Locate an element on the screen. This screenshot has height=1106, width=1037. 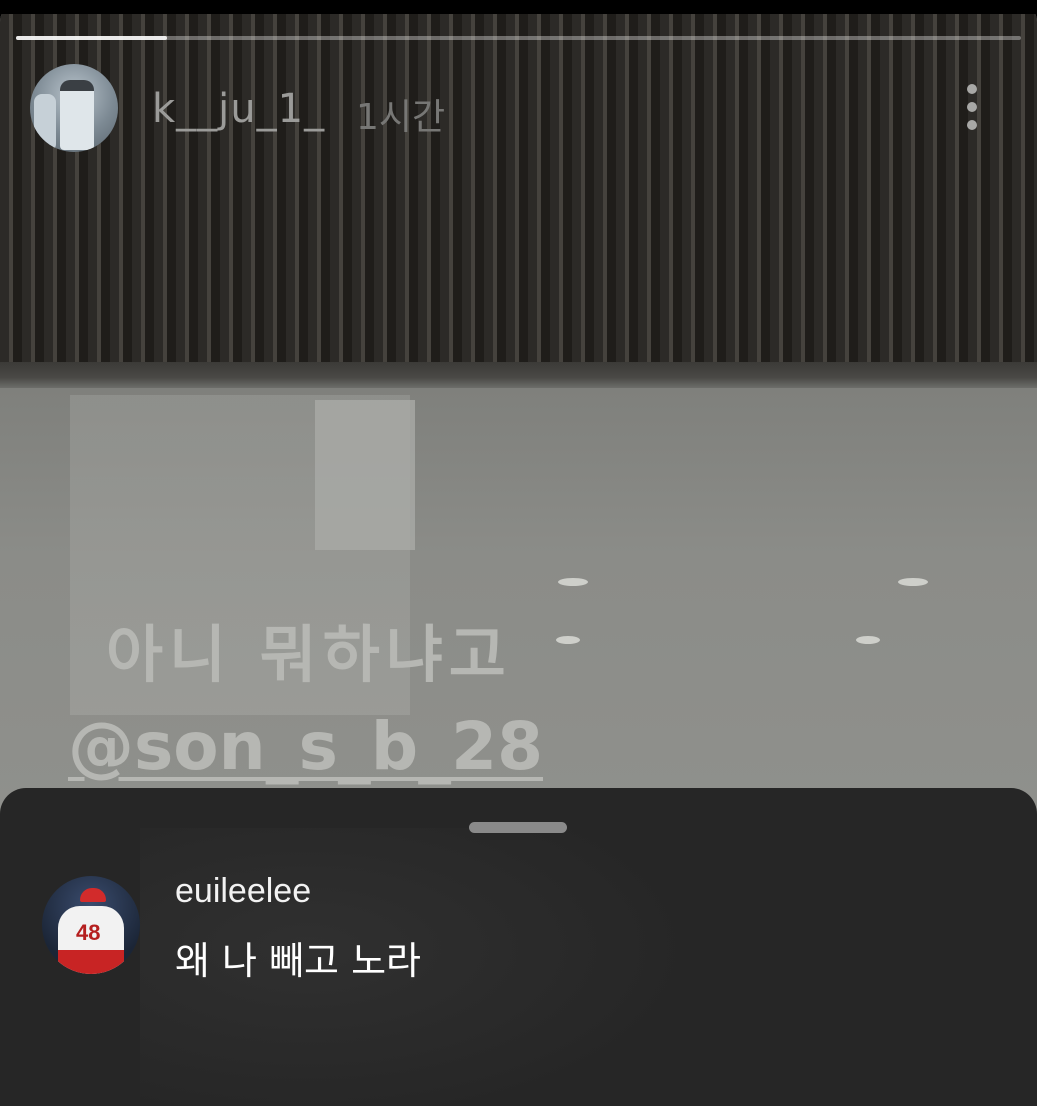
more-vertical-icon is located at coordinates (972, 107).